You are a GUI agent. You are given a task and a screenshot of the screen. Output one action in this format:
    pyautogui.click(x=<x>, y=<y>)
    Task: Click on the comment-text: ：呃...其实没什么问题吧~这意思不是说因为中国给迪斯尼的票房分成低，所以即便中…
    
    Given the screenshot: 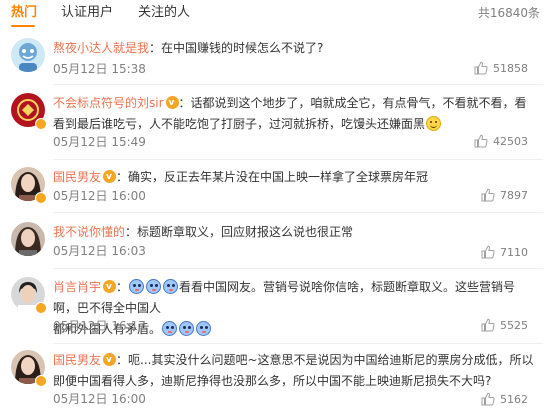 What is the action you would take?
    pyautogui.click(x=293, y=370)
    